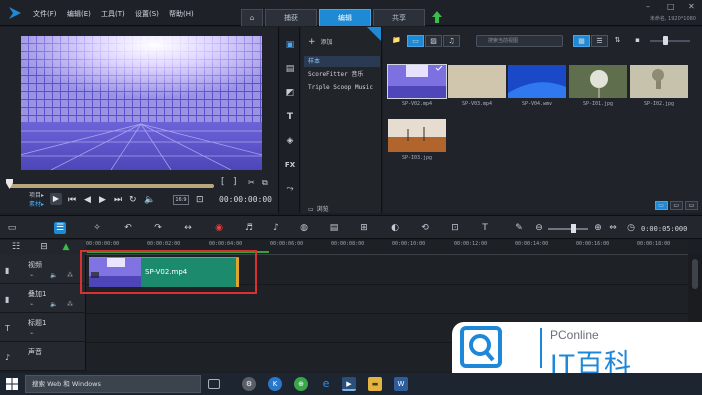 The height and width of the screenshot is (395, 702). I want to click on prev-frame-icon: ◀, so click(87, 200).